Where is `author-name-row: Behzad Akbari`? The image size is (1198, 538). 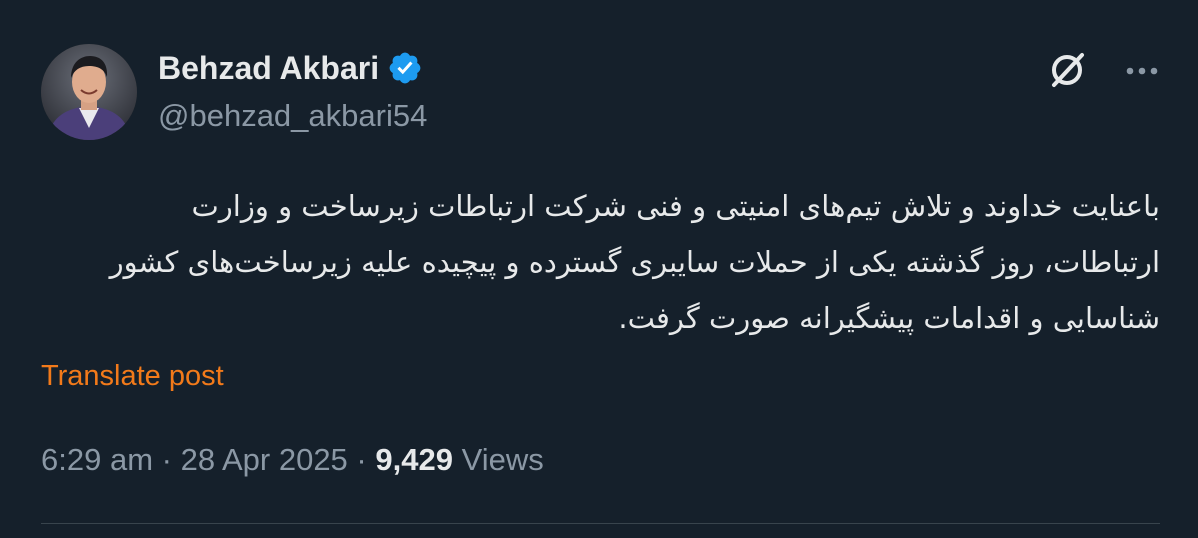 author-name-row: Behzad Akbari is located at coordinates (290, 68).